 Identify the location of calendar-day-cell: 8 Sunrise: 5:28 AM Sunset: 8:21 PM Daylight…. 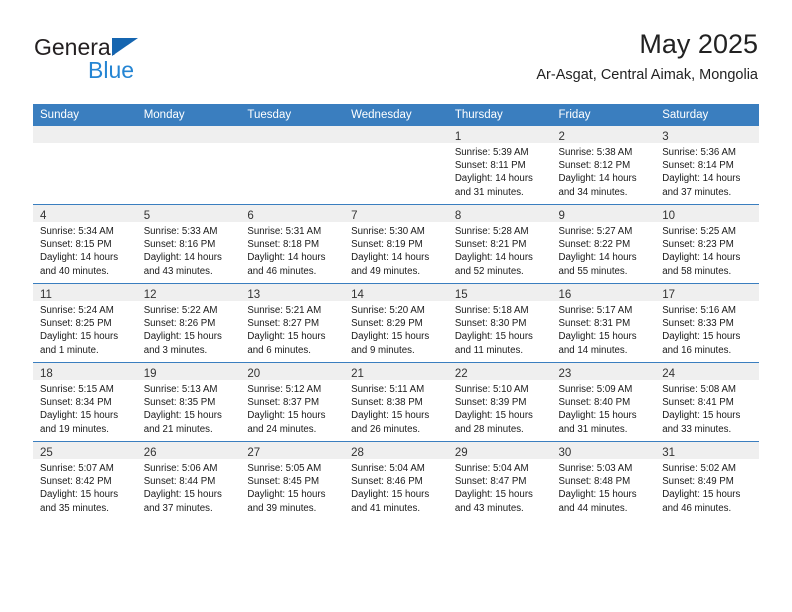
(499, 244).